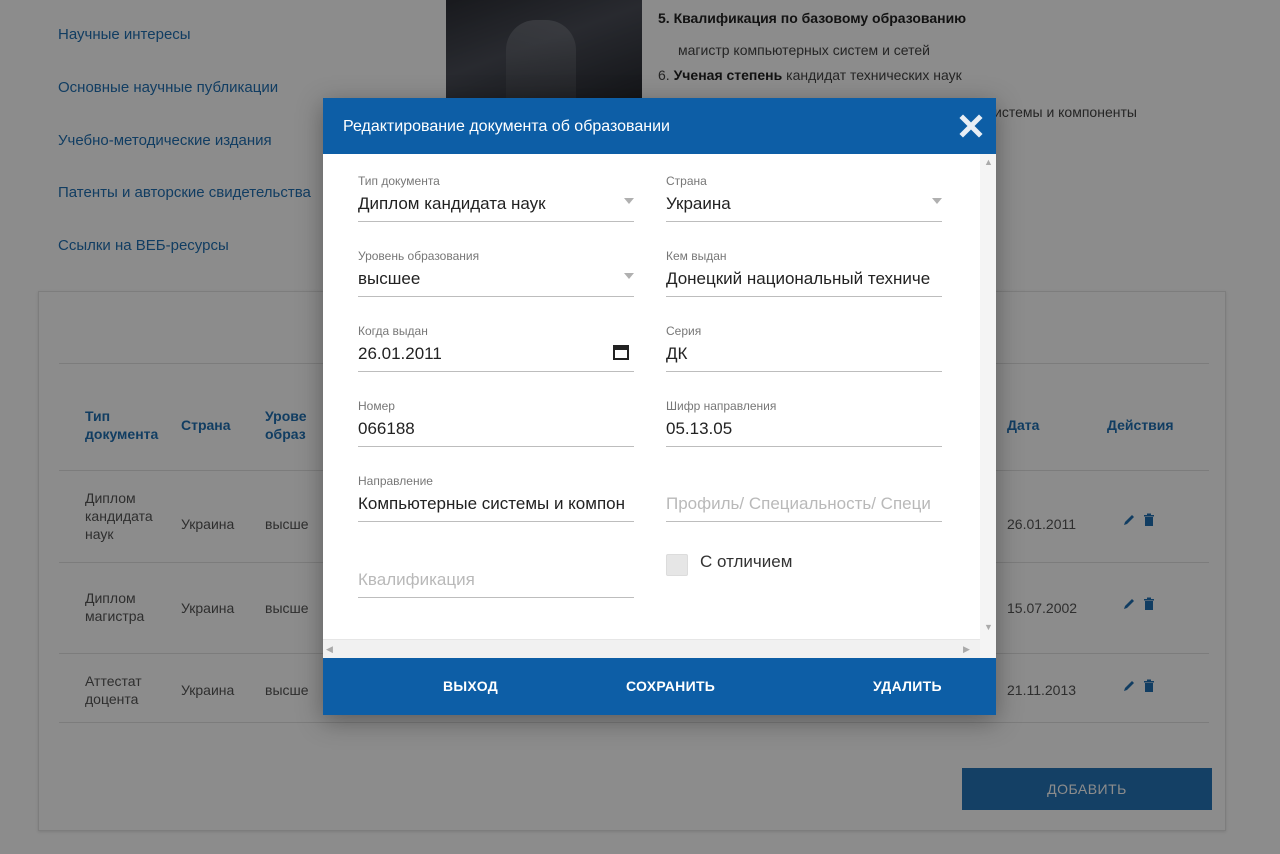  I want to click on edu-level-value: высшее, so click(389, 278).